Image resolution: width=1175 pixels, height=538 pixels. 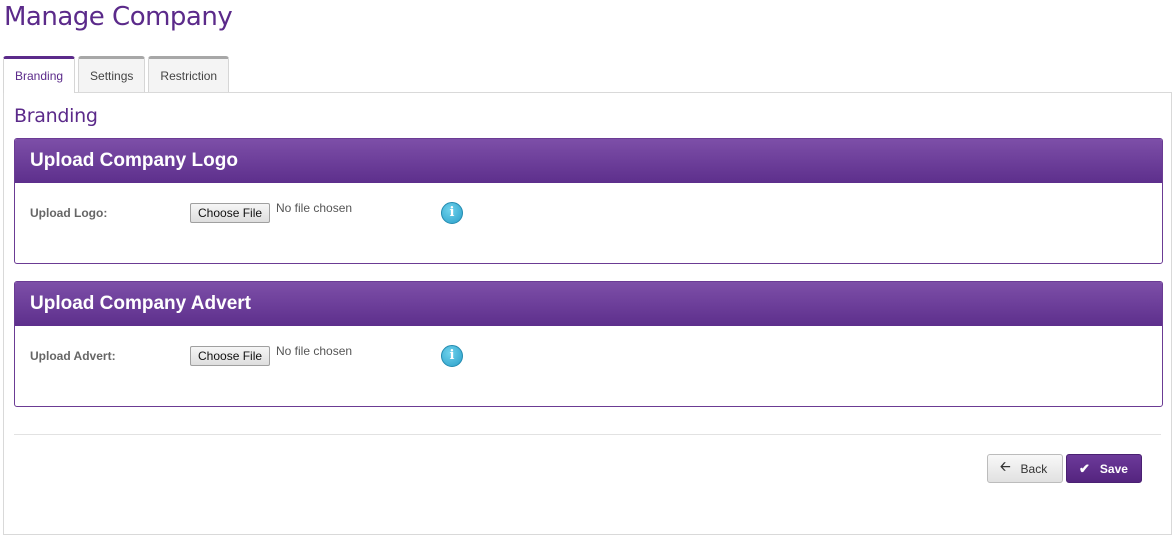 What do you see at coordinates (118, 17) in the screenshot?
I see `page-title: Manage Company` at bounding box center [118, 17].